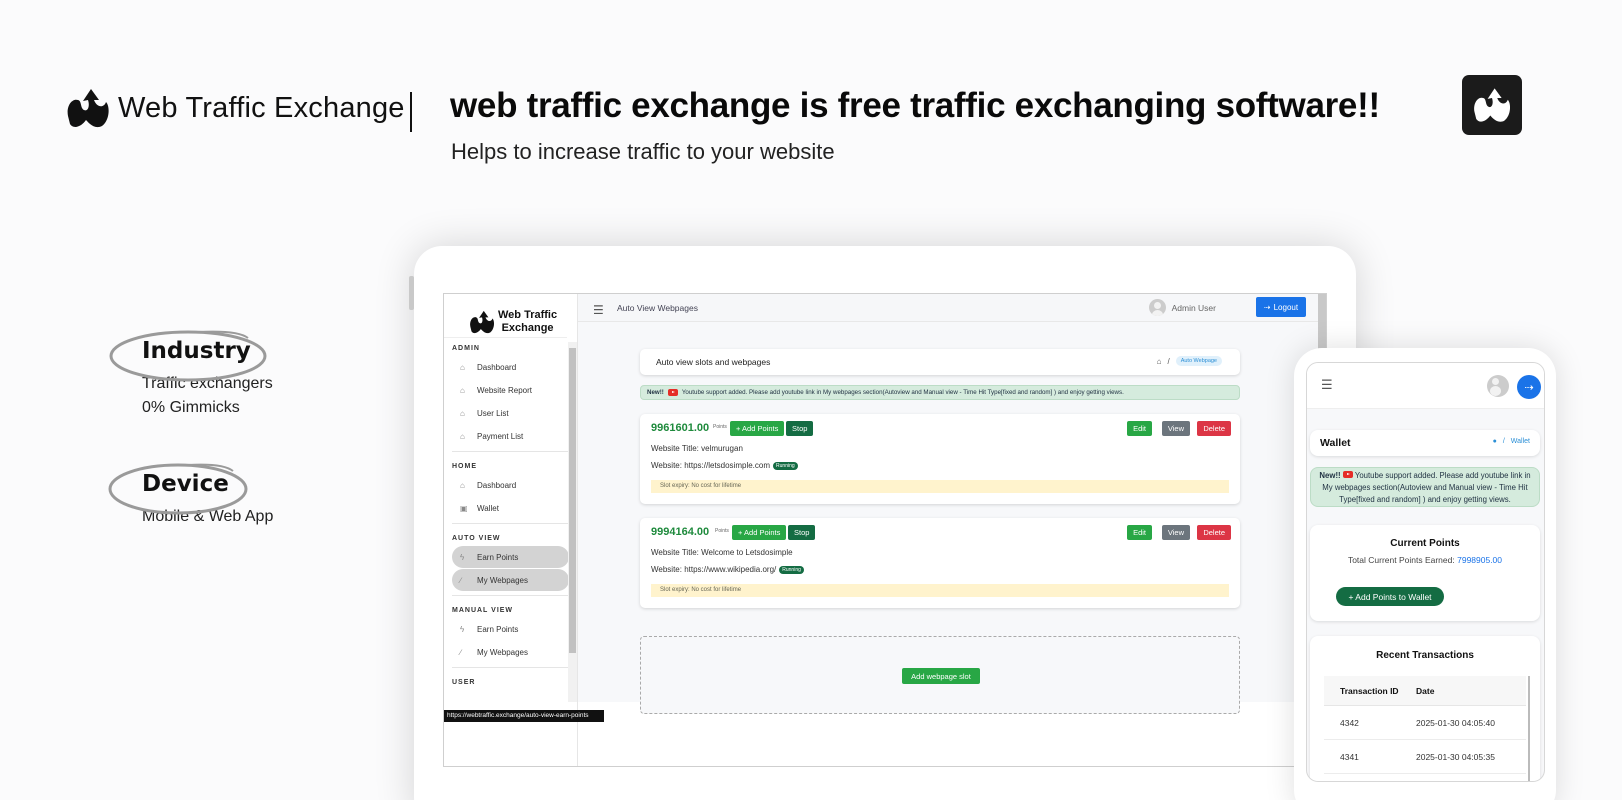 This screenshot has width=1622, height=800. Describe the element at coordinates (510, 508) in the screenshot. I see `sidebar-item-wallet: ▣ Wallet` at that location.